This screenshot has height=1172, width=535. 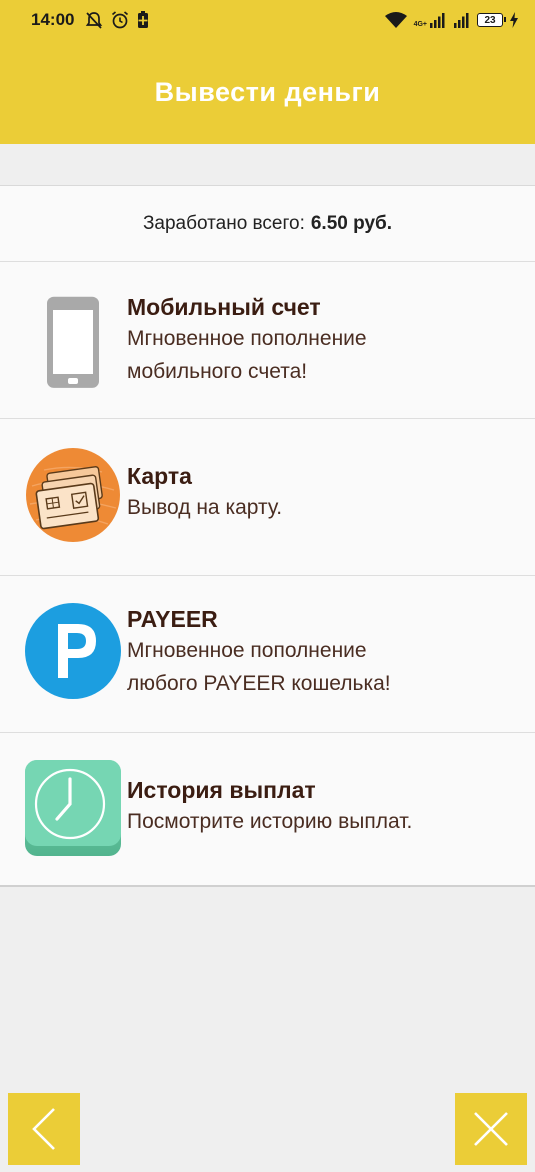 I want to click on chevron-left-icon, so click(x=43, y=1129).